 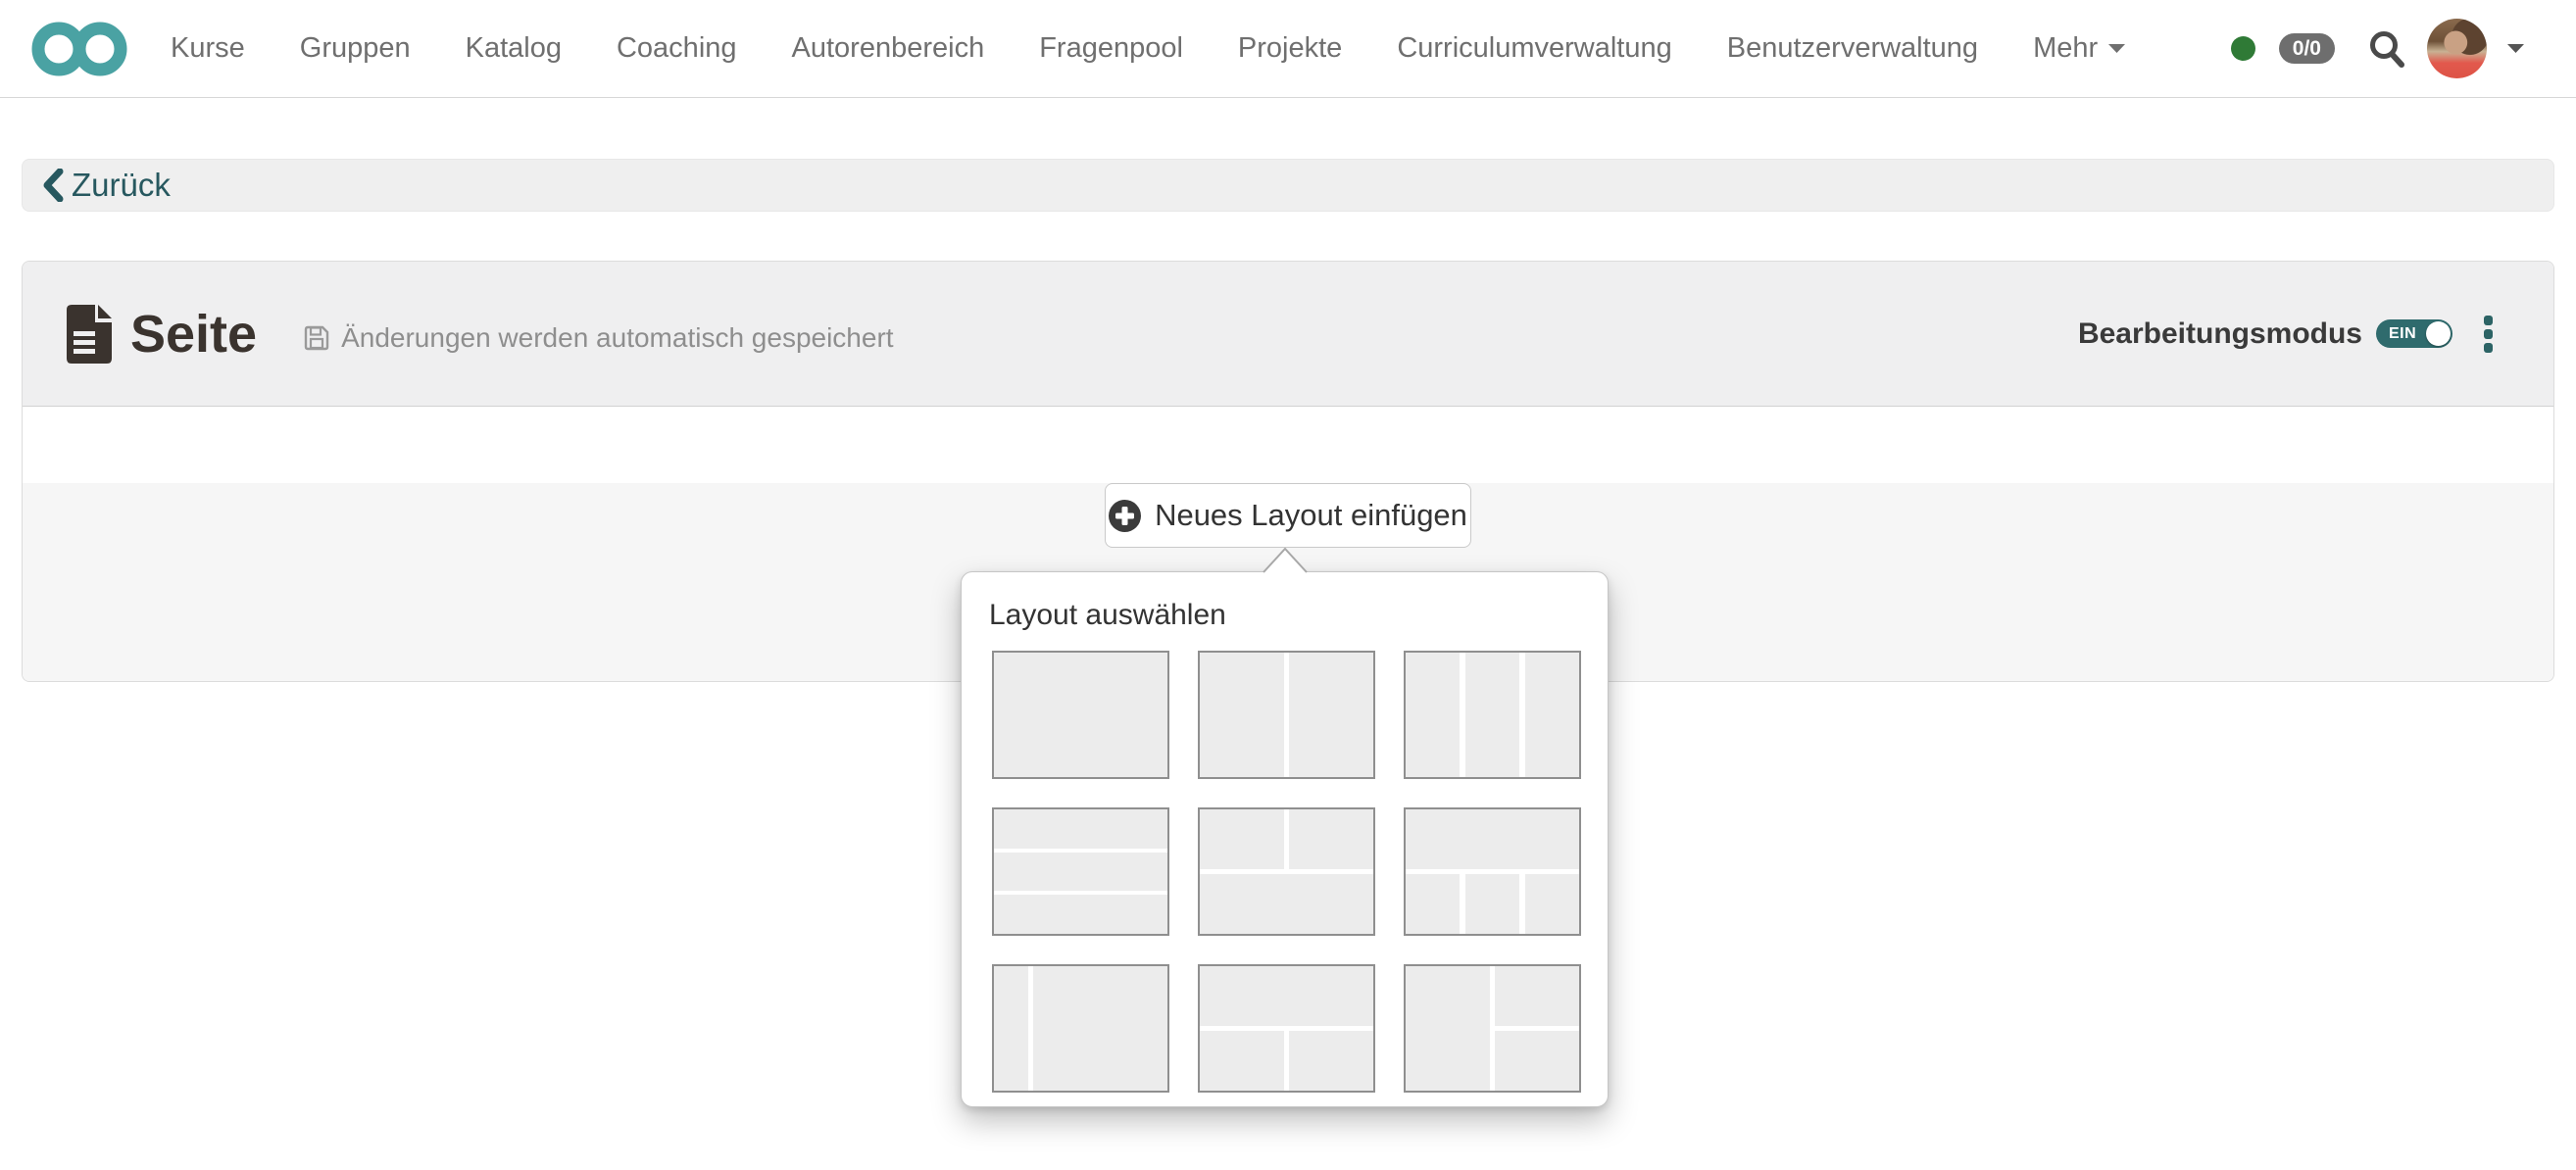 What do you see at coordinates (53, 185) in the screenshot?
I see `chevron-left-icon` at bounding box center [53, 185].